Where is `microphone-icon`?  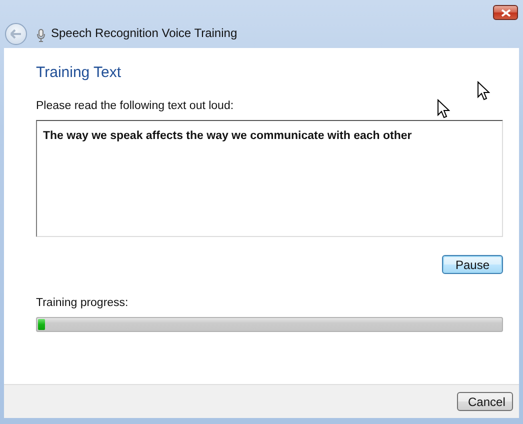 microphone-icon is located at coordinates (41, 35).